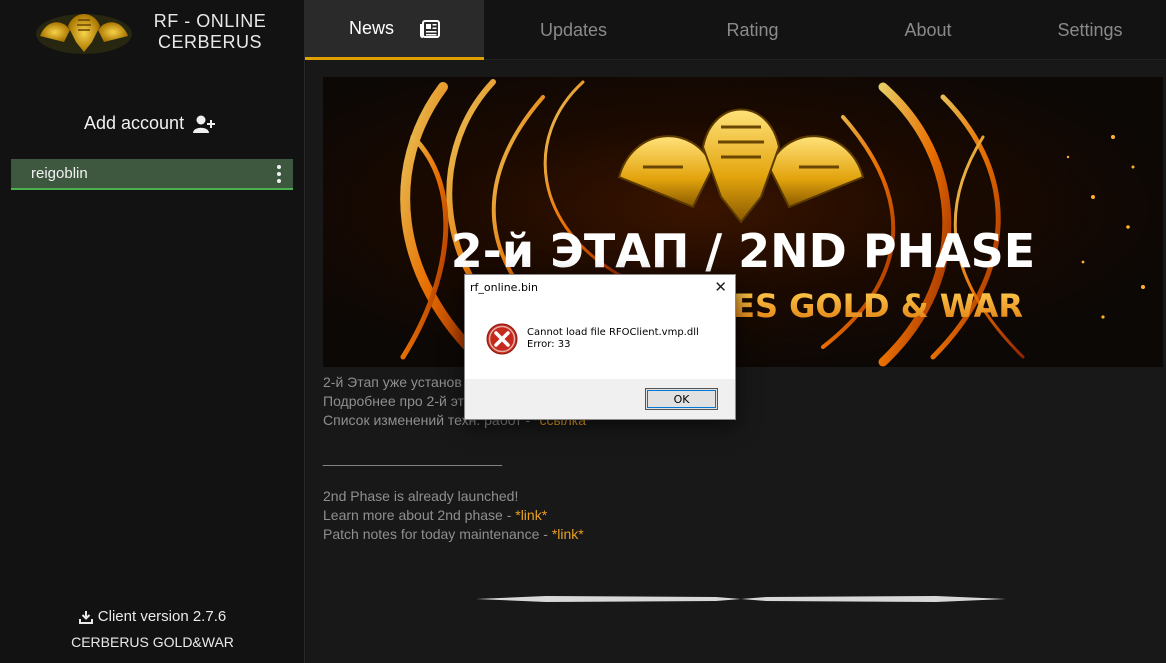 The width and height of the screenshot is (1166, 663). I want to click on tab-news: News, so click(394, 30).